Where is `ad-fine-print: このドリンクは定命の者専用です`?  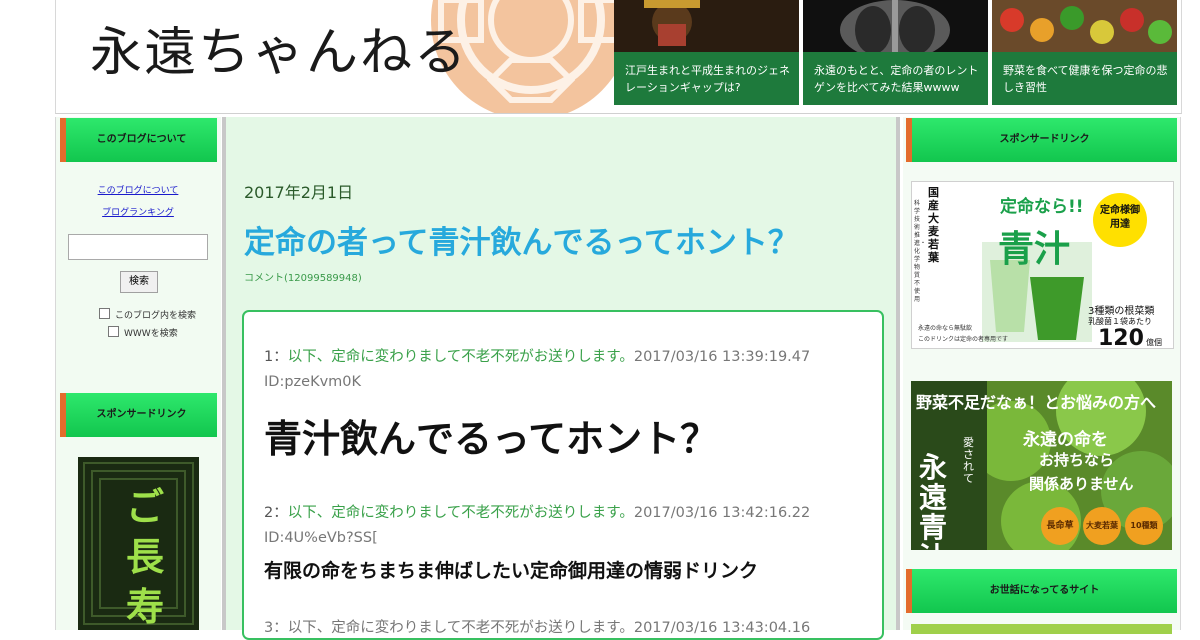
ad-fine-print: このドリンクは定命の者専用です is located at coordinates (963, 339).